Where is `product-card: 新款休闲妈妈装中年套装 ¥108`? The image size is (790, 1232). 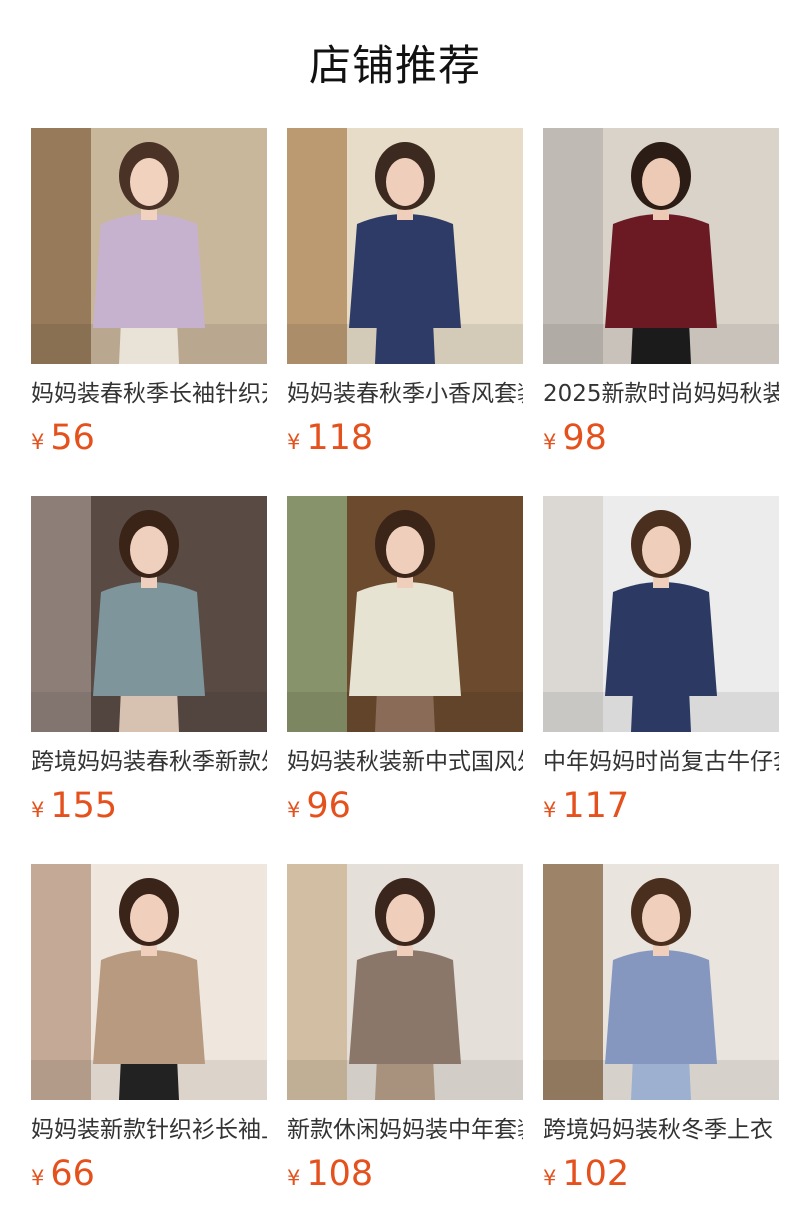
product-card: 新款休闲妈妈装中年套装 ¥108 is located at coordinates (405, 1034).